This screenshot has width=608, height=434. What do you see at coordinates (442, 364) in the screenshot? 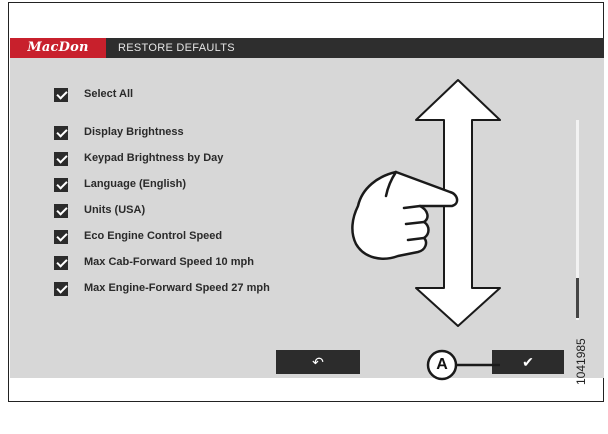
I see `callout-label: A` at bounding box center [442, 364].